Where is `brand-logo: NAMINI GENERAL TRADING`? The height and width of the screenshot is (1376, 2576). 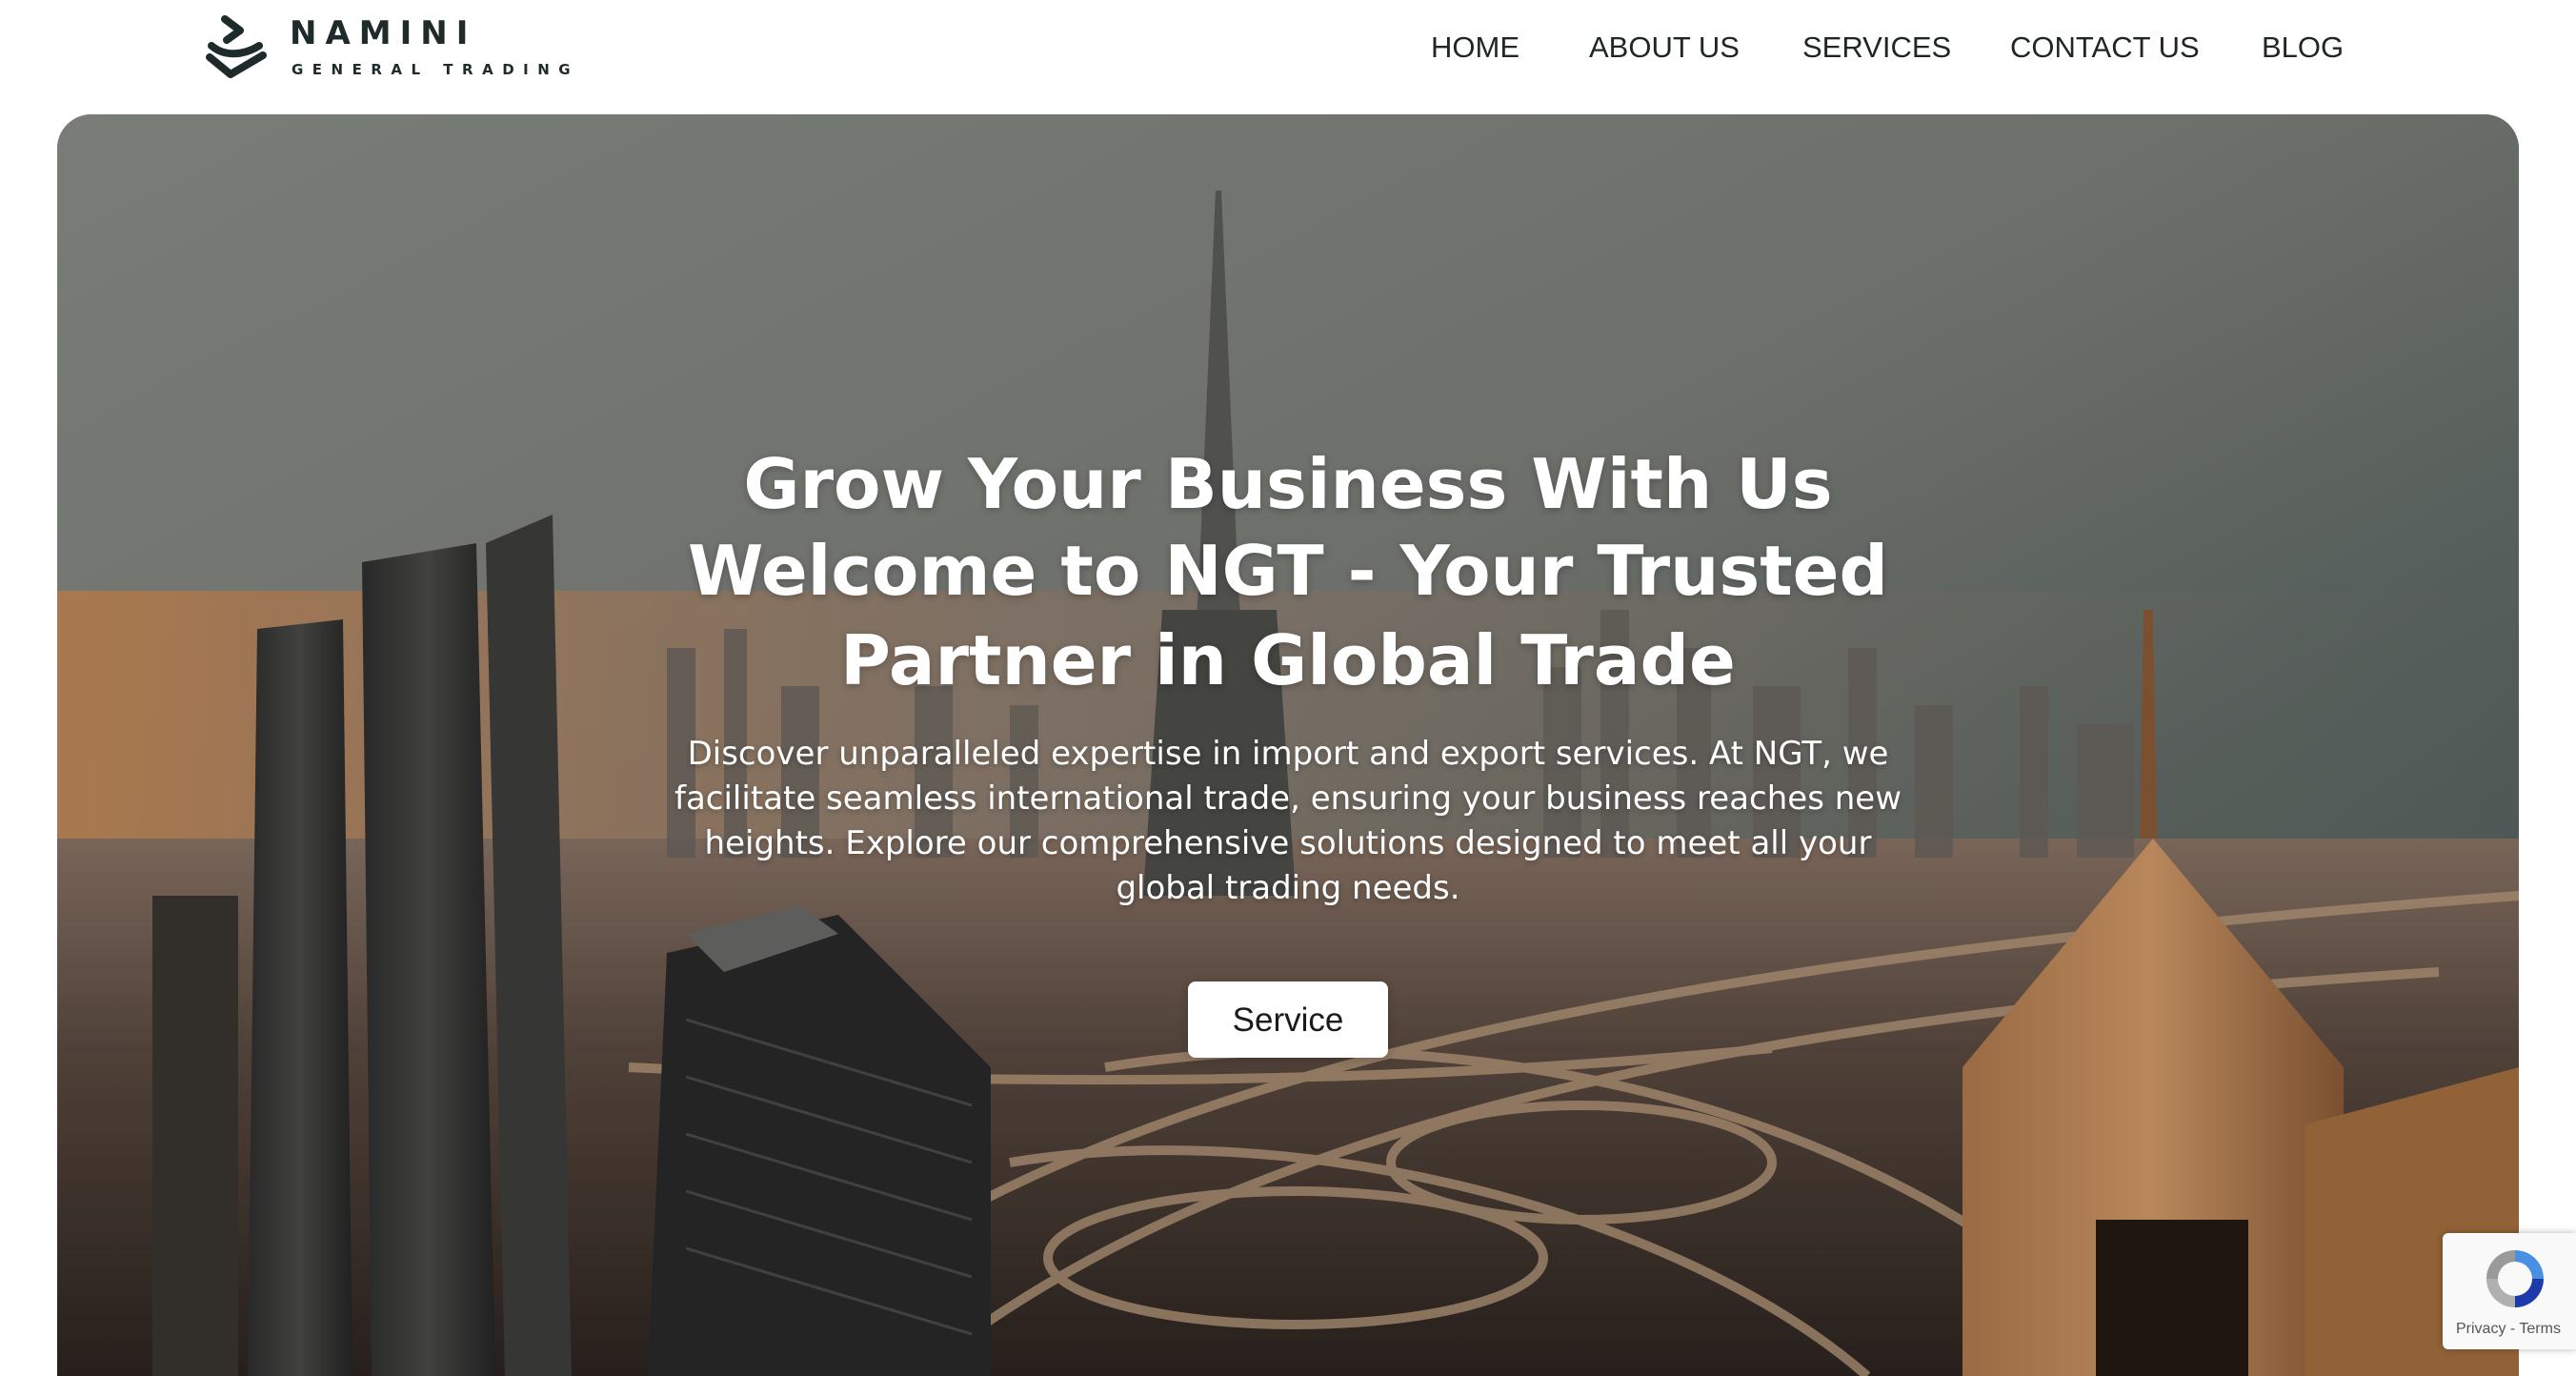 brand-logo: NAMINI GENERAL TRADING is located at coordinates (386, 48).